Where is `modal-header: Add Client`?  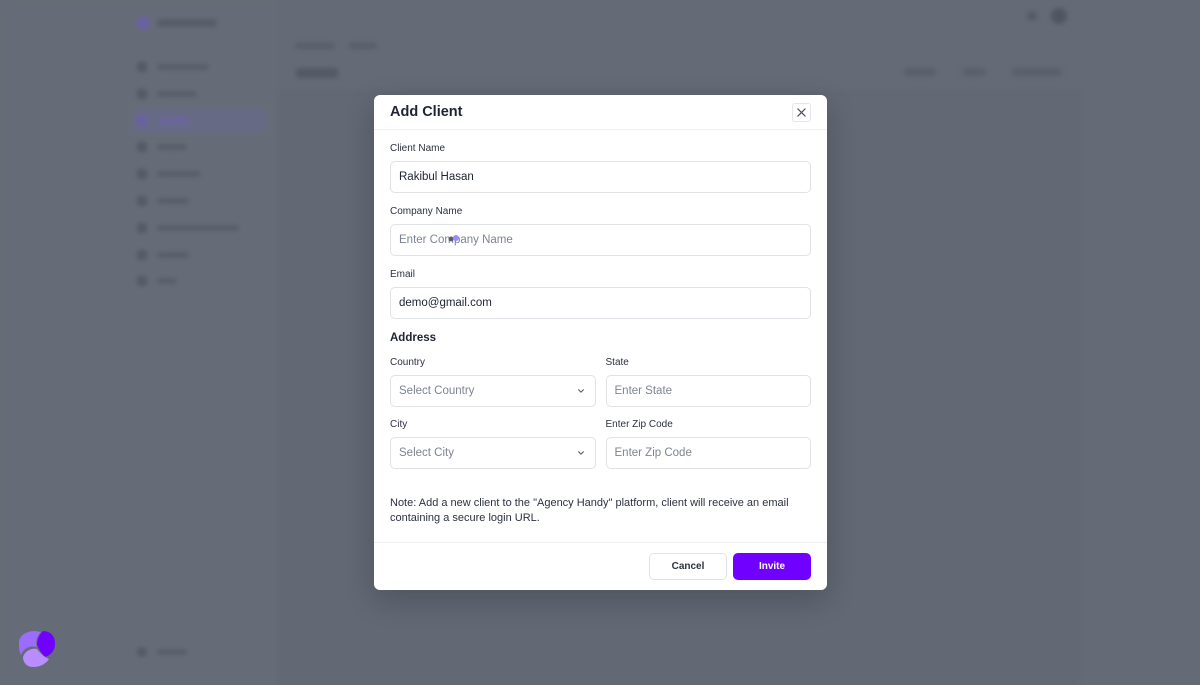
modal-header: Add Client is located at coordinates (600, 112).